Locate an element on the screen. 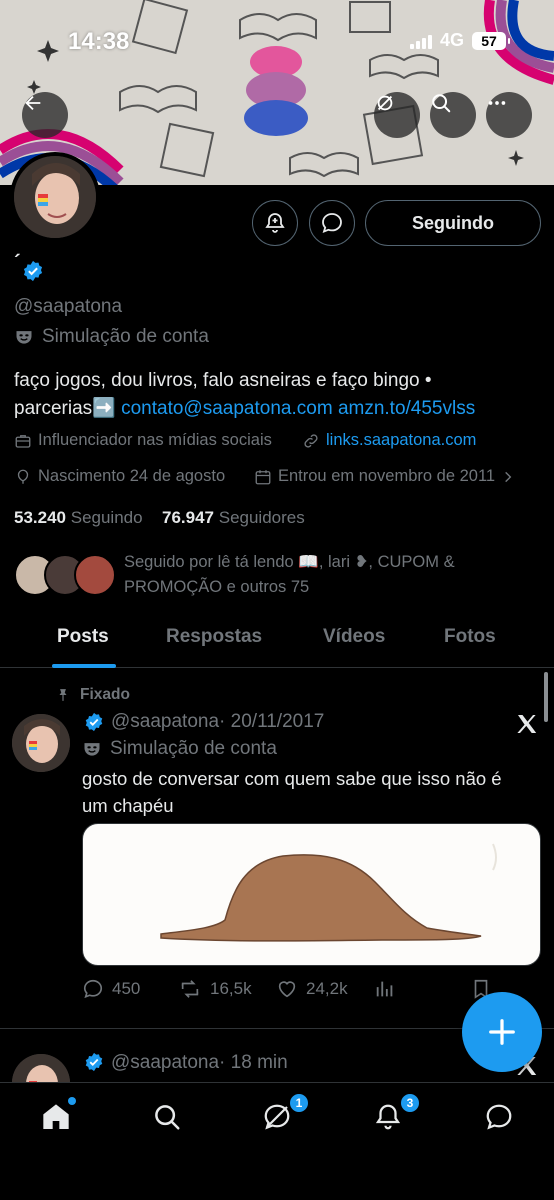  repost-button: 16,5k is located at coordinates (215, 989).